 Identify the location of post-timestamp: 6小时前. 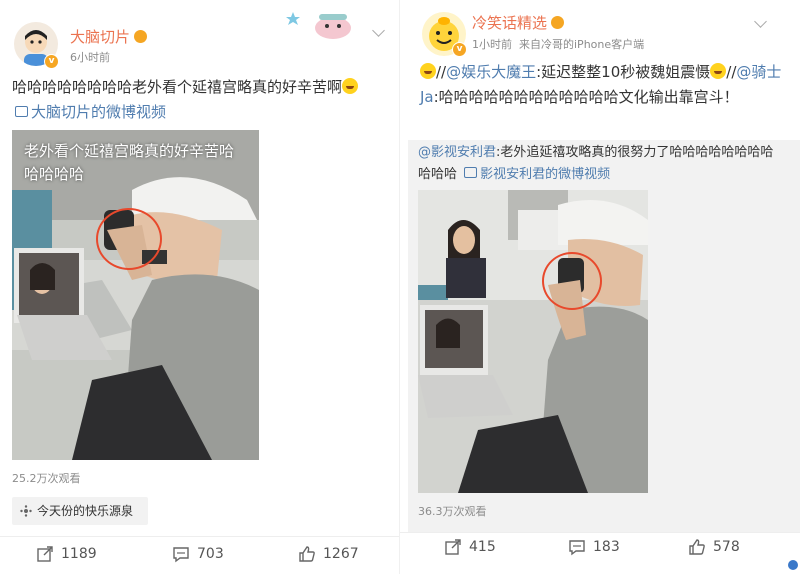
(90, 57).